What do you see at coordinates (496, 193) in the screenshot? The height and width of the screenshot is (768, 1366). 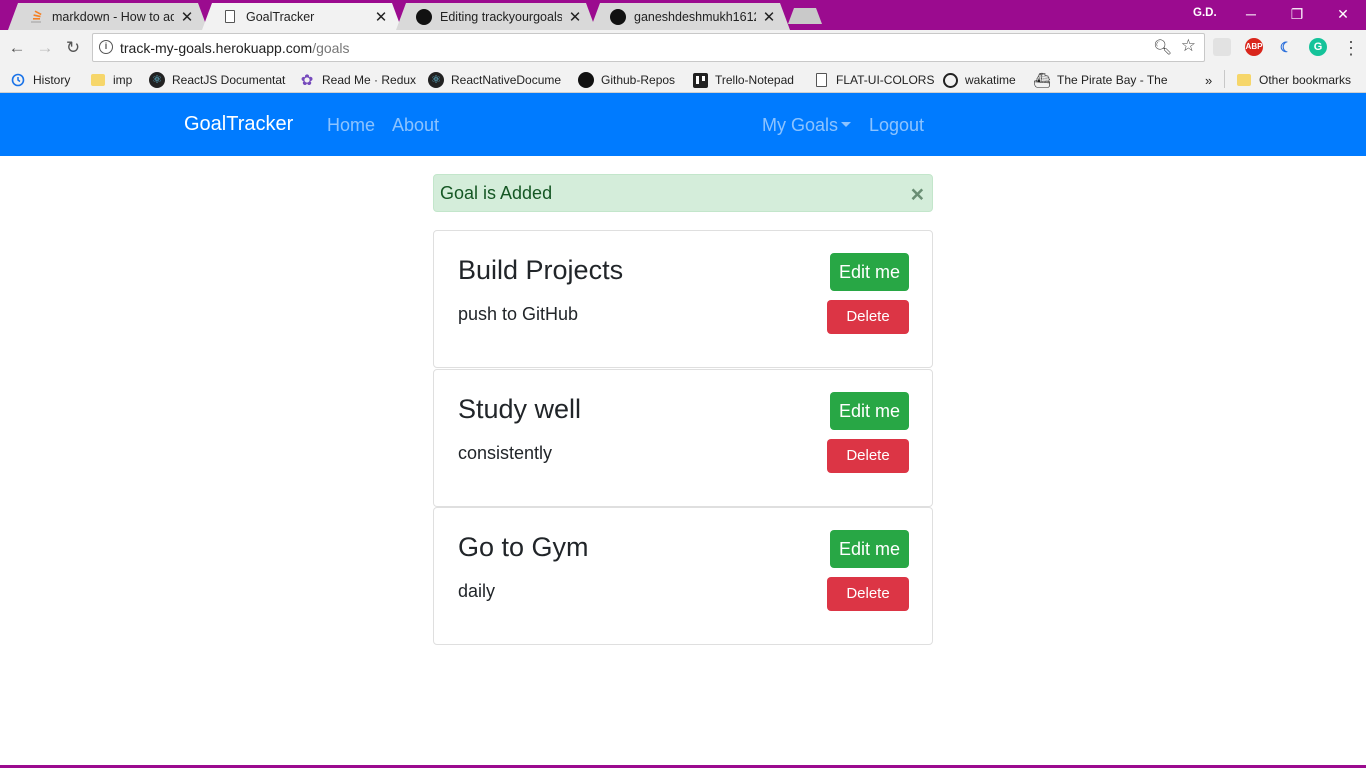 I see `alert-message: Goal is Added` at bounding box center [496, 193].